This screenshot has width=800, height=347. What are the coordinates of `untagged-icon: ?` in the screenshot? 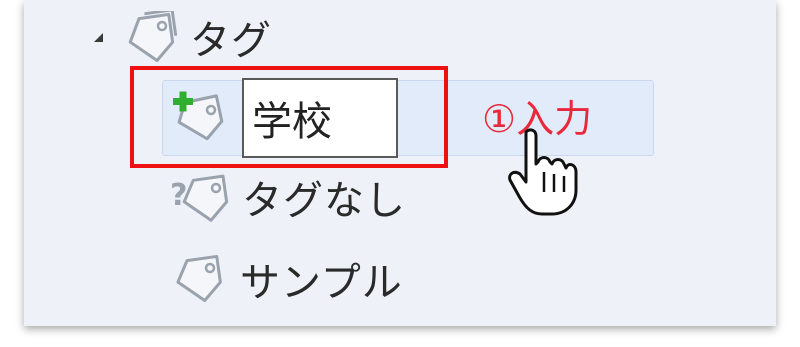 It's located at (202, 197).